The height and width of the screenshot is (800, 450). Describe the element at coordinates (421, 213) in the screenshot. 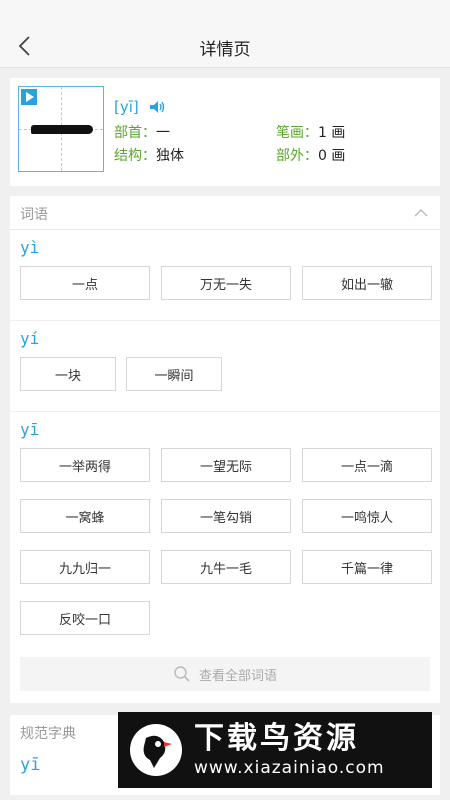

I see `chevron-up-icon` at that location.